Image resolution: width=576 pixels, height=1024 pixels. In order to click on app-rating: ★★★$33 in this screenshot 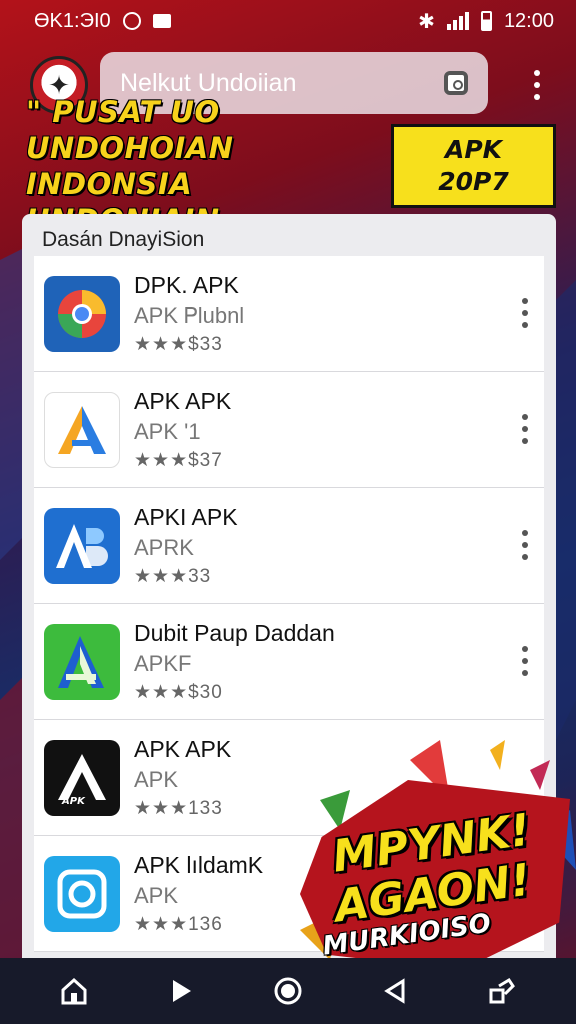, I will do `click(178, 344)`.